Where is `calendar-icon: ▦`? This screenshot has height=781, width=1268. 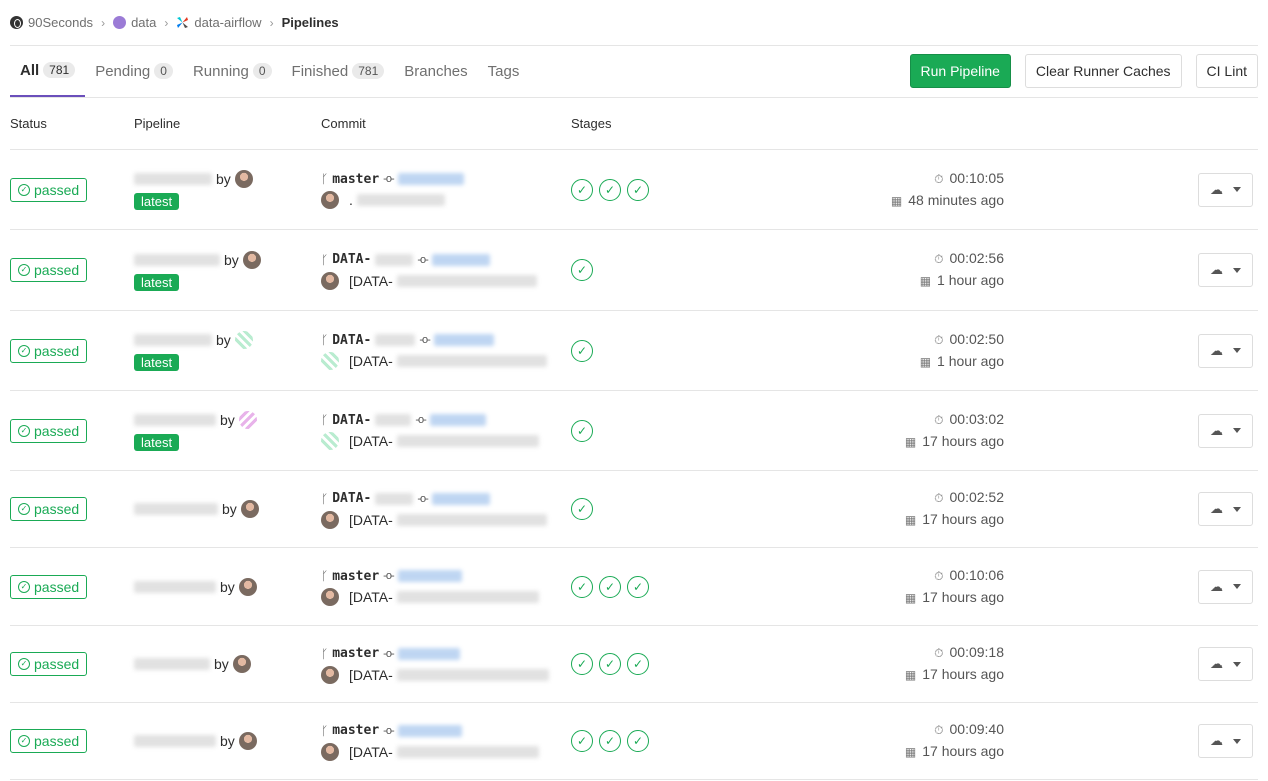 calendar-icon: ▦ is located at coordinates (910, 752).